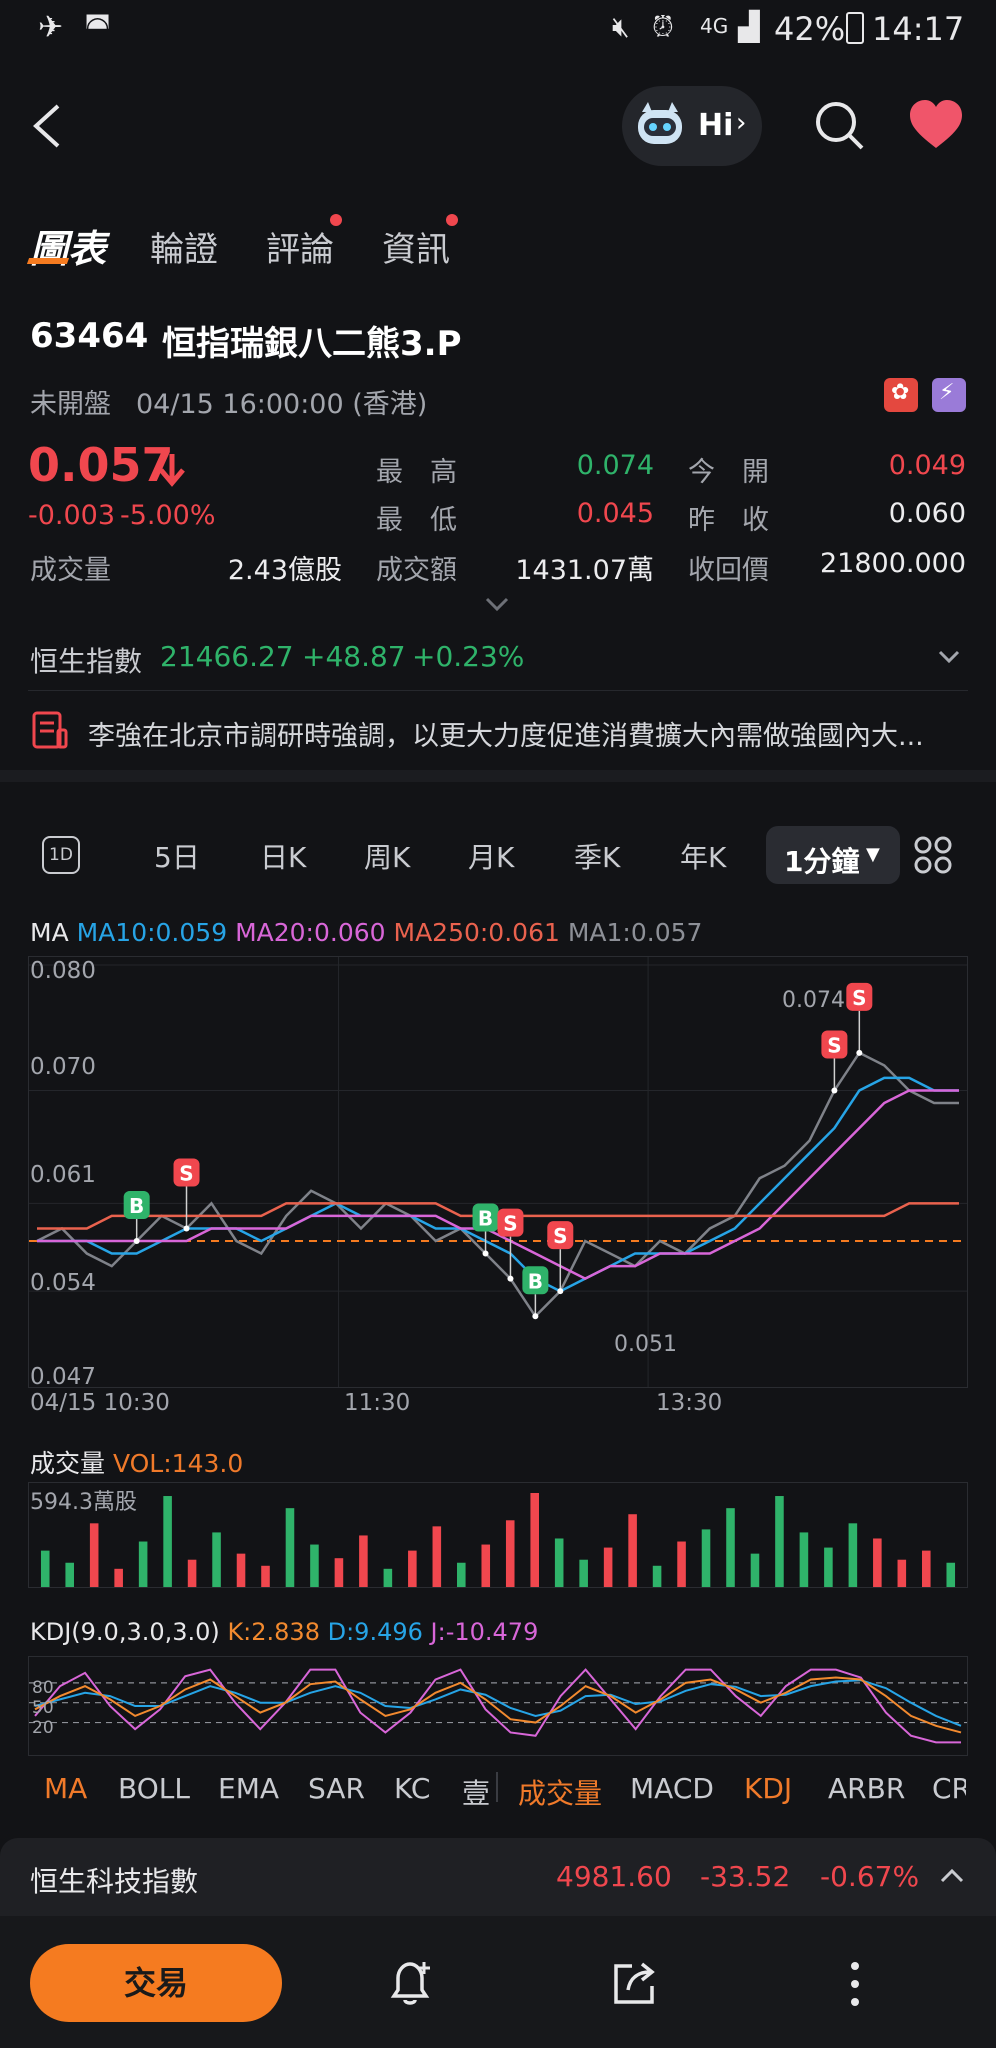  I want to click on period-week: 周K, so click(387, 856).